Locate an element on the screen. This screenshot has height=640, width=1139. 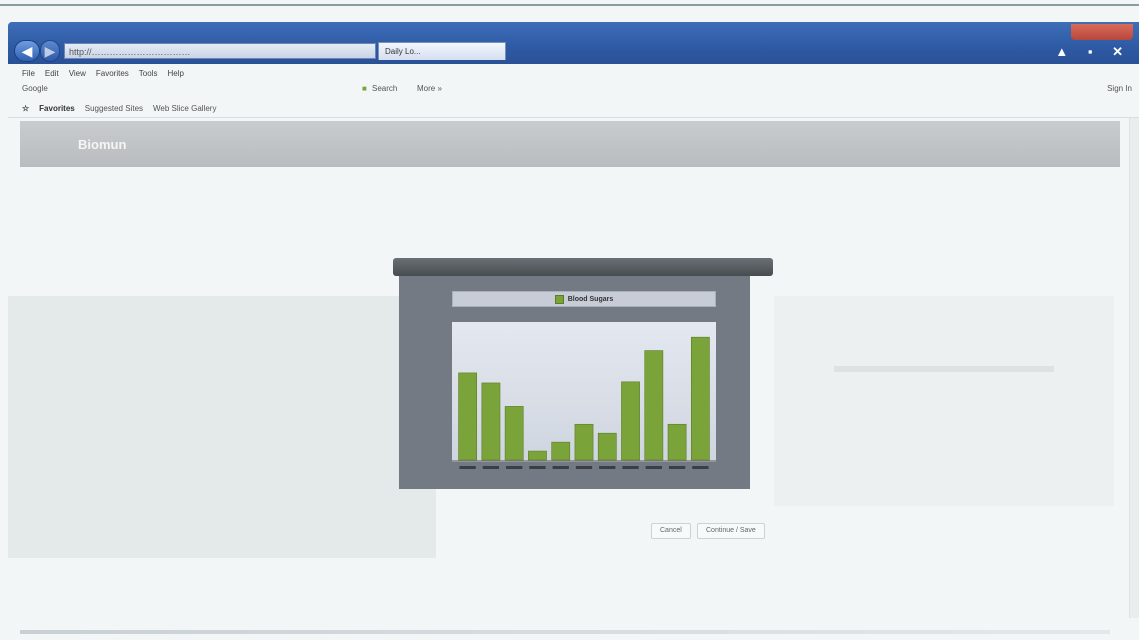
back-button: ◀ is located at coordinates (27, 51).